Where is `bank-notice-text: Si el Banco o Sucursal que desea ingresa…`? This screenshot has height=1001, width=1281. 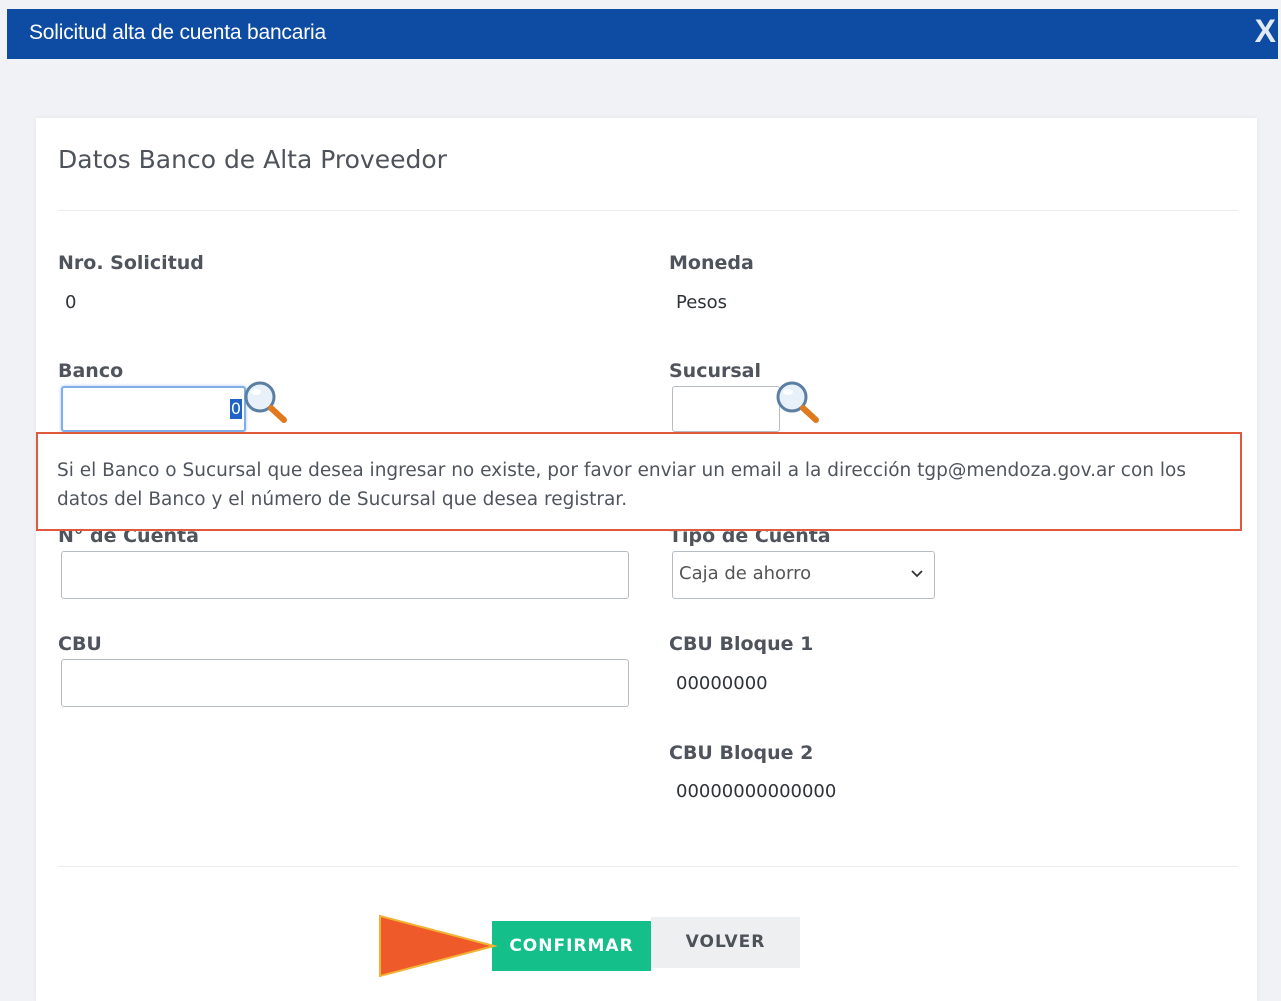 bank-notice-text: Si el Banco o Sucursal que desea ingresa… is located at coordinates (621, 485).